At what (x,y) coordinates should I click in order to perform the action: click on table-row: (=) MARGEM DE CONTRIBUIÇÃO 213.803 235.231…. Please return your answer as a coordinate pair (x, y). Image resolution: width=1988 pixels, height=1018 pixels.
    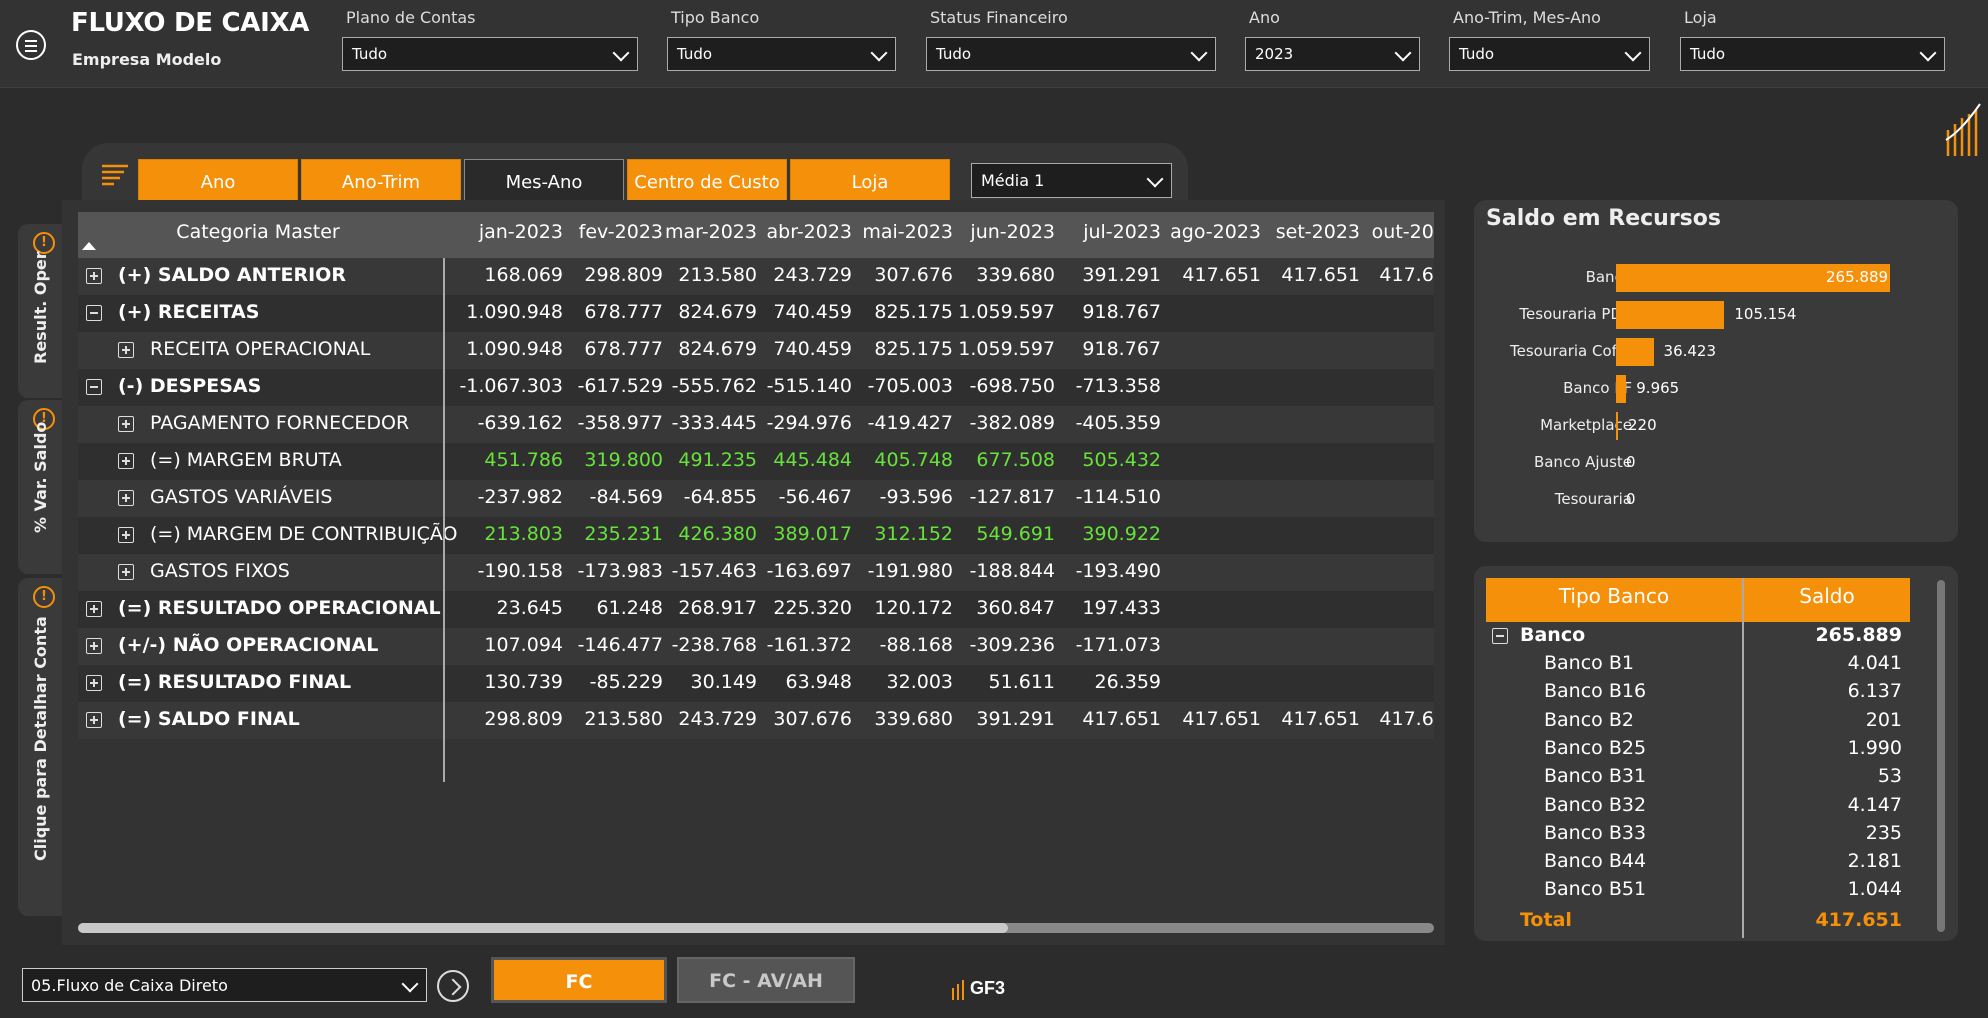
    Looking at the image, I should click on (756, 535).